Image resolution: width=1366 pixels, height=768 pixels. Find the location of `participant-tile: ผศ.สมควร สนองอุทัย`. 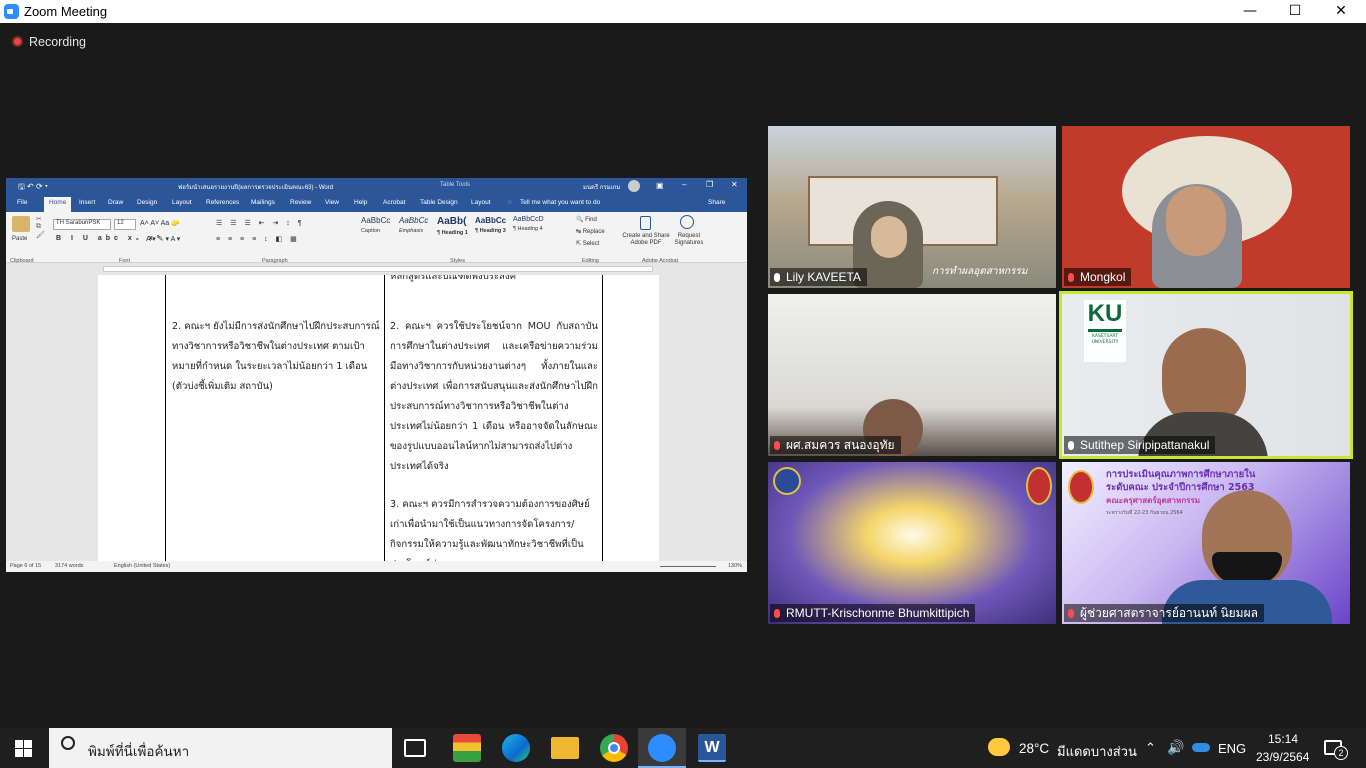

participant-tile: ผศ.สมควร สนองอุทัย is located at coordinates (912, 375).